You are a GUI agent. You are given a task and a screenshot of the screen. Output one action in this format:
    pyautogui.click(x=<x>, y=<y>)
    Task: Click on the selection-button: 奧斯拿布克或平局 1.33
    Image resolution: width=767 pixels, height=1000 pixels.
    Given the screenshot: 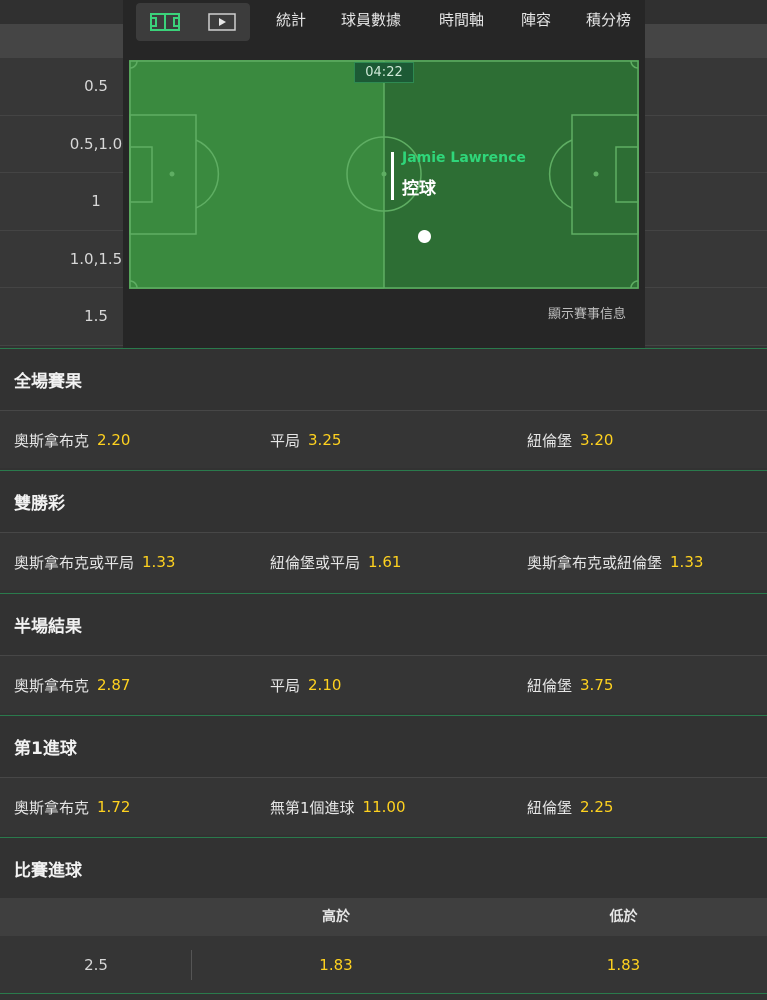 What is the action you would take?
    pyautogui.click(x=94, y=562)
    